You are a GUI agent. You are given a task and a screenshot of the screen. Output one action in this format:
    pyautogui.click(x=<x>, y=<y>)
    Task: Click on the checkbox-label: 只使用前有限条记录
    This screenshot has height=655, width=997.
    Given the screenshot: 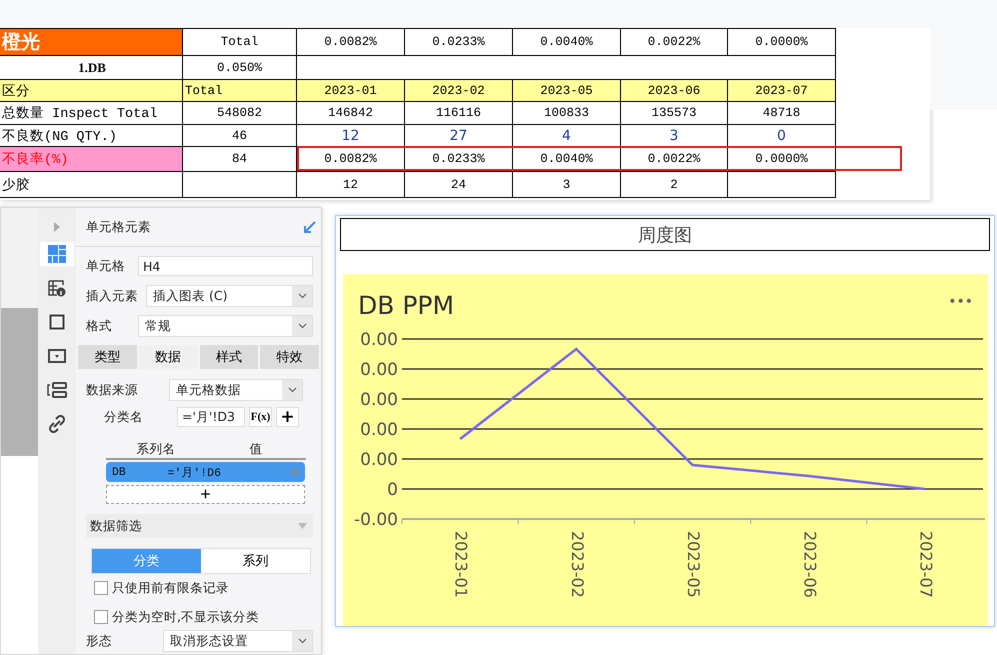 What is the action you would take?
    pyautogui.click(x=170, y=588)
    